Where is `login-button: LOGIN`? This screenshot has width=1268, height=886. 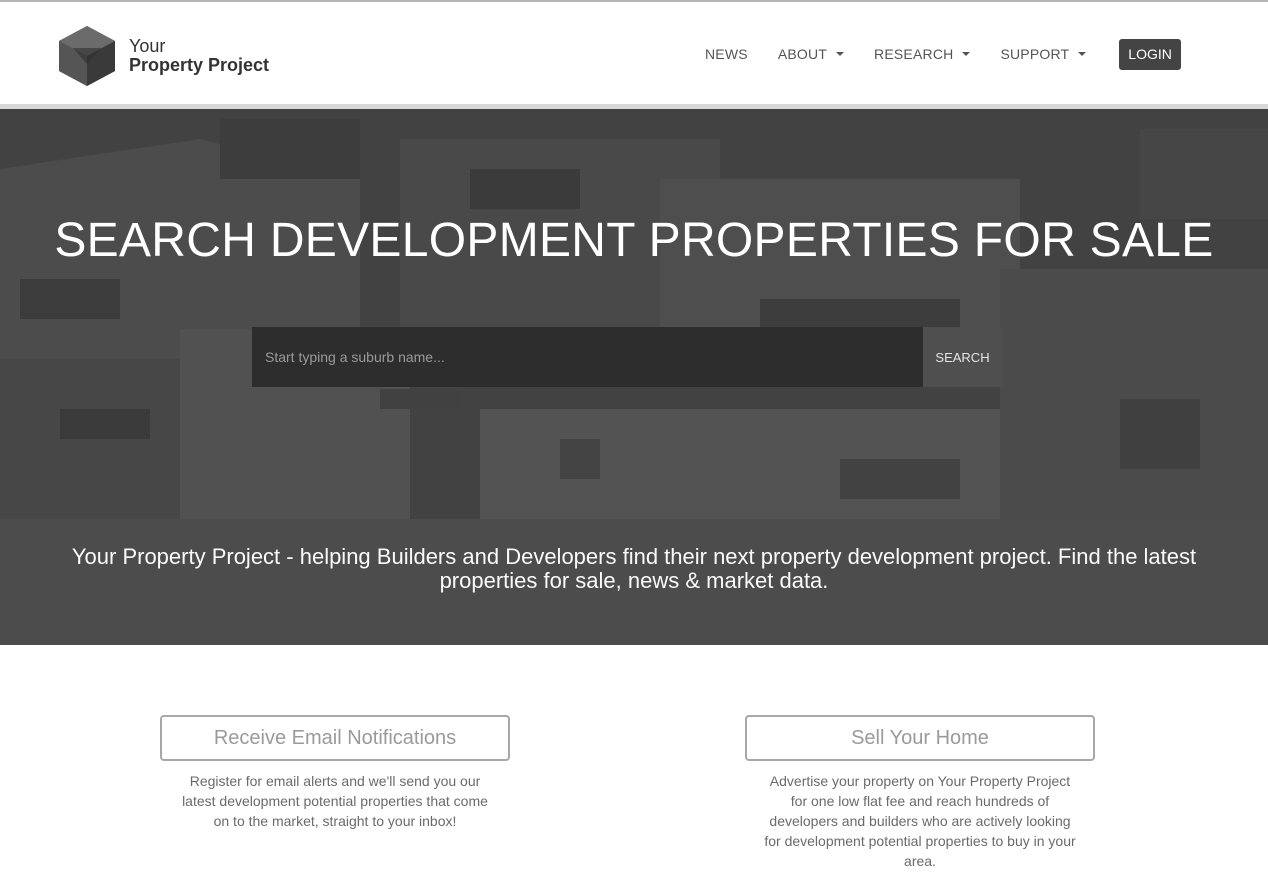 login-button: LOGIN is located at coordinates (1150, 54).